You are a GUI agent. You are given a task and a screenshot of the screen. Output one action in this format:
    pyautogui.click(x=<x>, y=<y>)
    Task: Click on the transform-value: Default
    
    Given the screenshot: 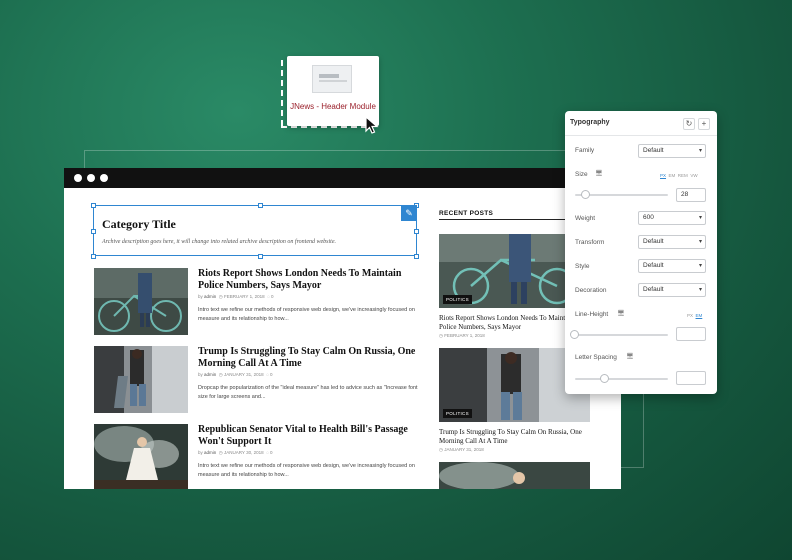 What is the action you would take?
    pyautogui.click(x=653, y=241)
    